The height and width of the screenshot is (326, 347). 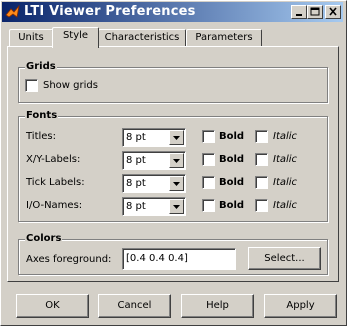 I want to click on tab-style: Style, so click(x=75, y=37).